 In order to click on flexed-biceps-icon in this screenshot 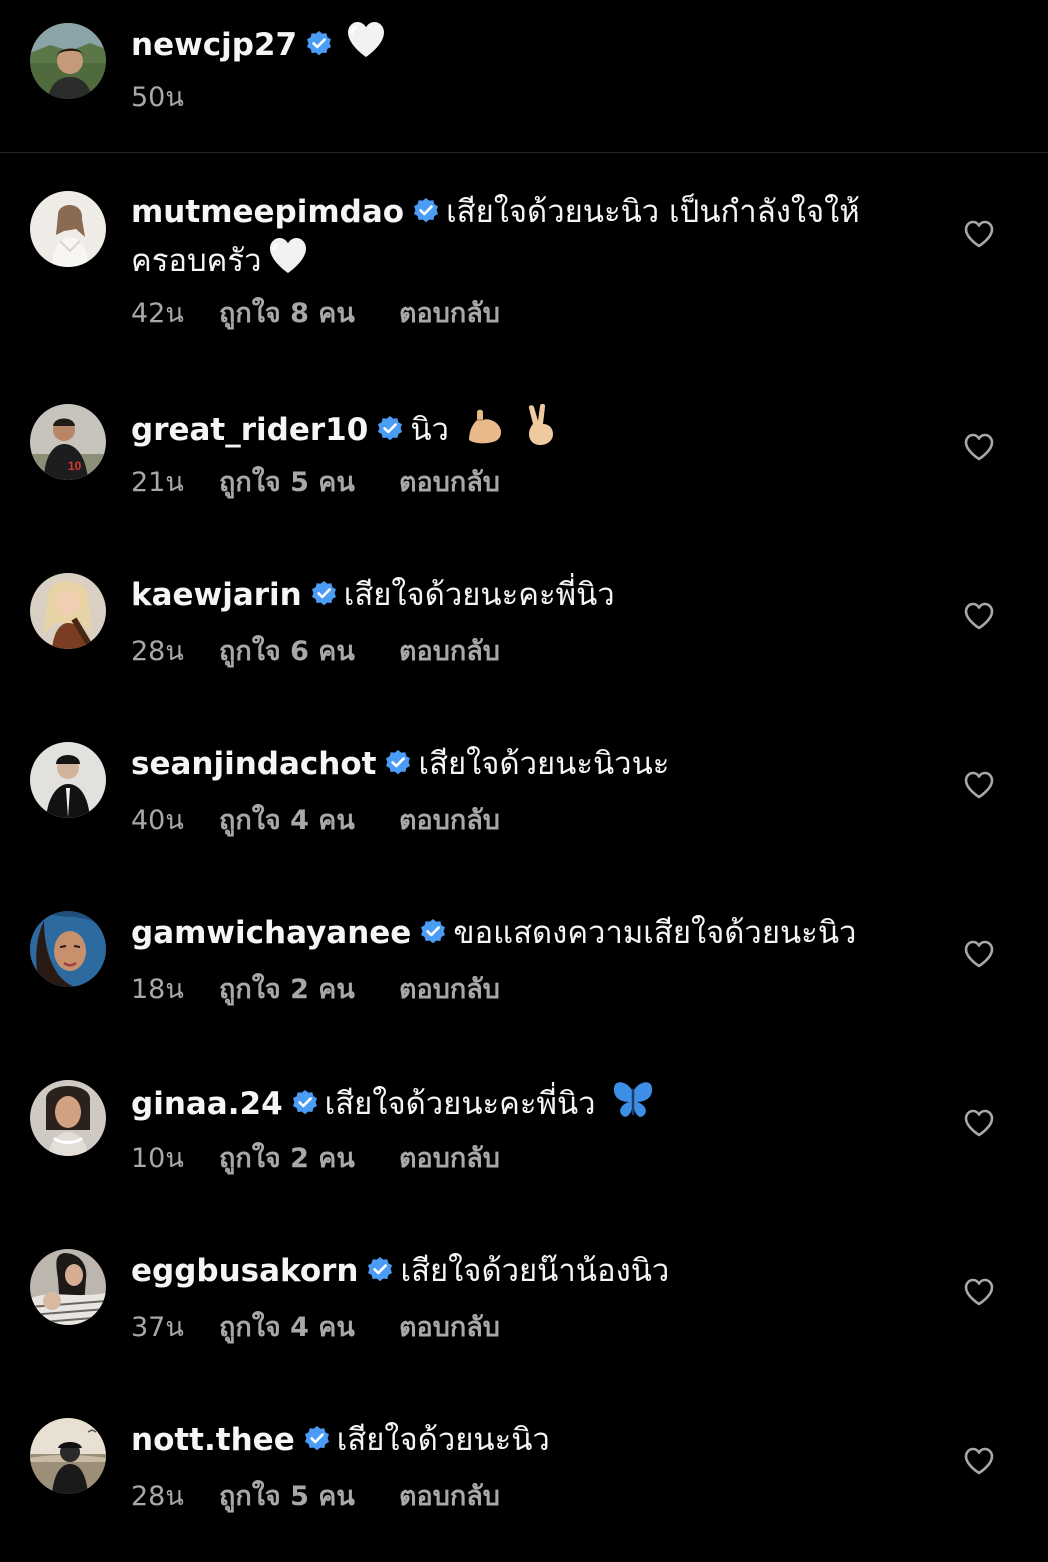, I will do `click(484, 426)`.